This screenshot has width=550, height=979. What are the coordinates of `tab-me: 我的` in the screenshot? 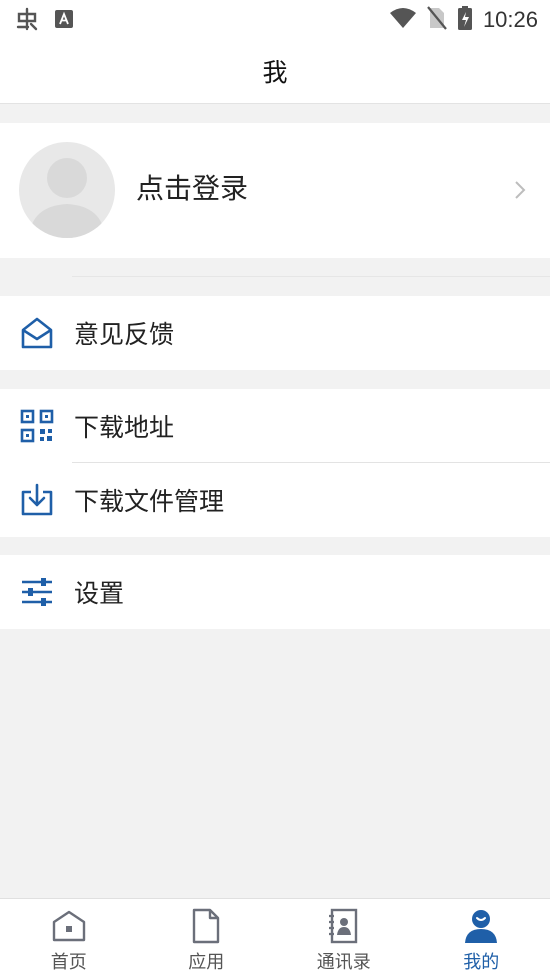 It's located at (481, 939).